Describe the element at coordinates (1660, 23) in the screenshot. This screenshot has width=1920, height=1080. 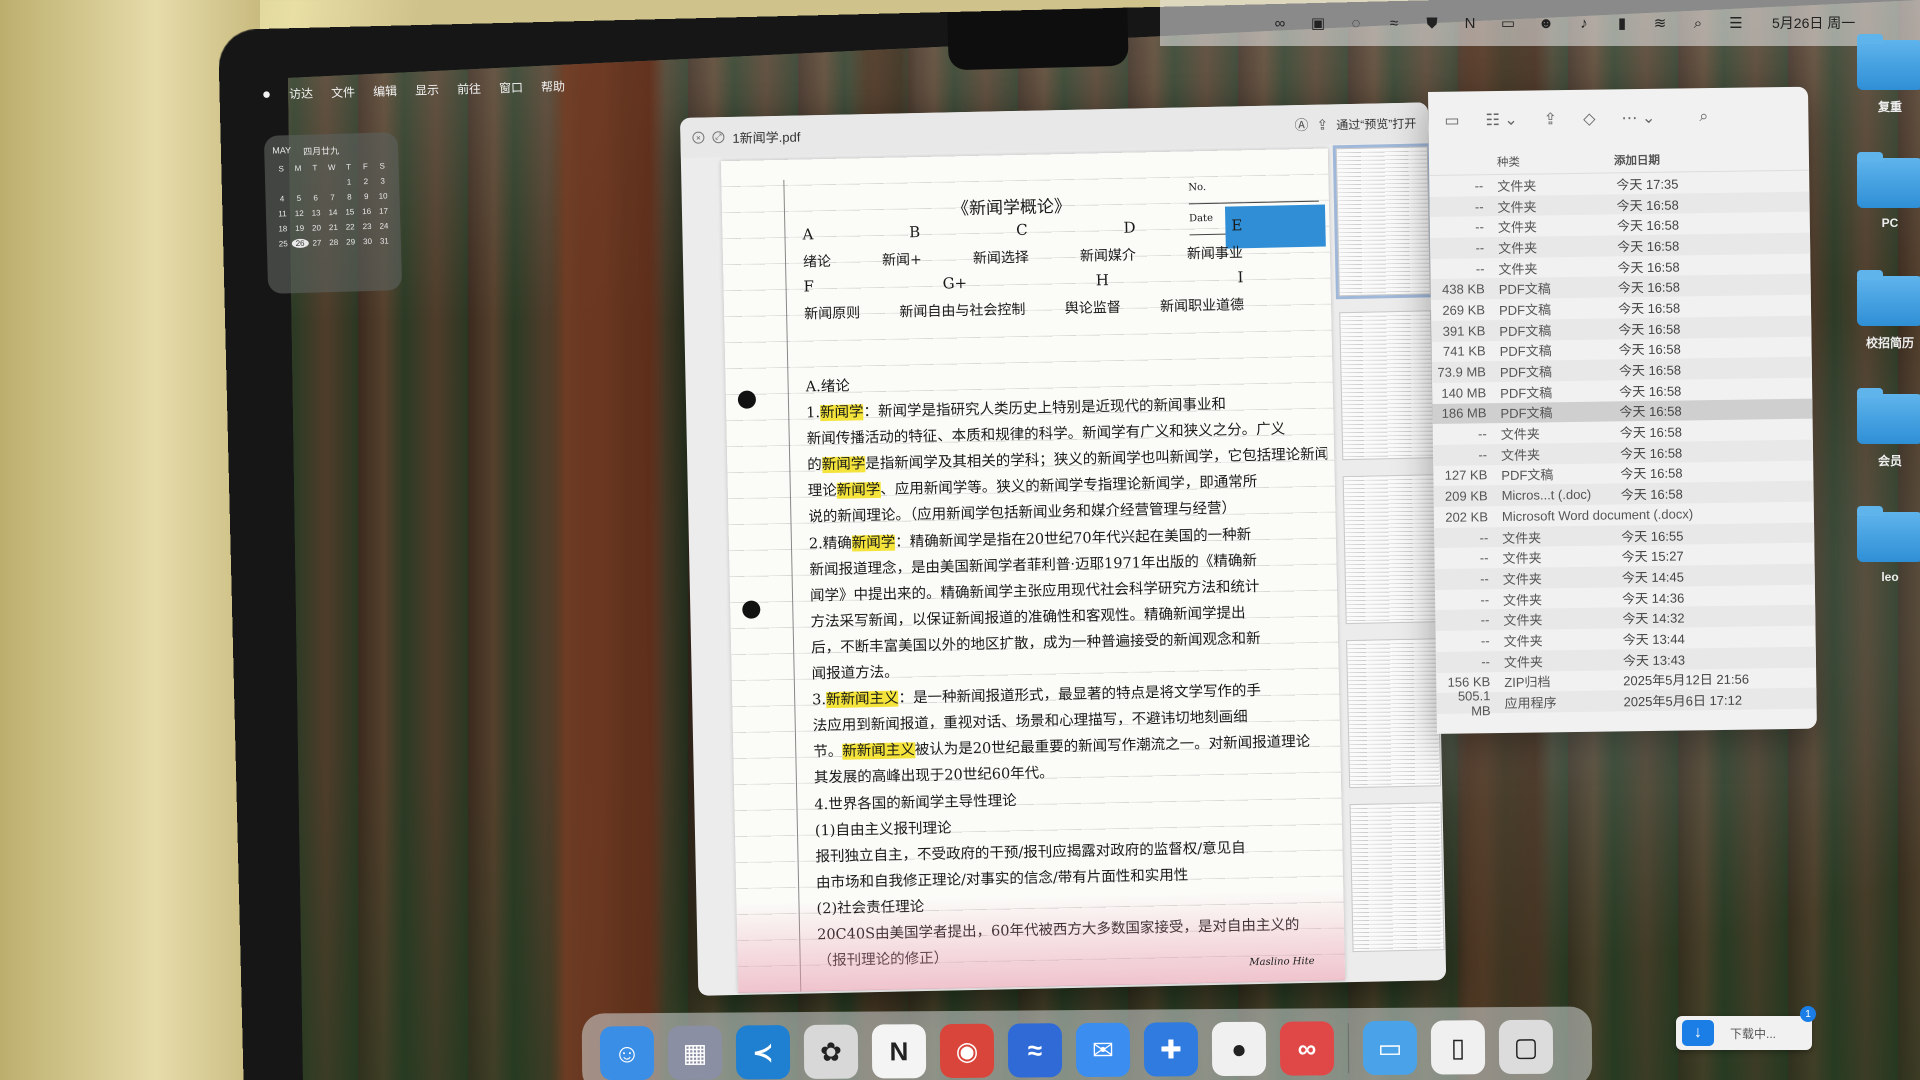
I see `wifi-icon: ≋` at that location.